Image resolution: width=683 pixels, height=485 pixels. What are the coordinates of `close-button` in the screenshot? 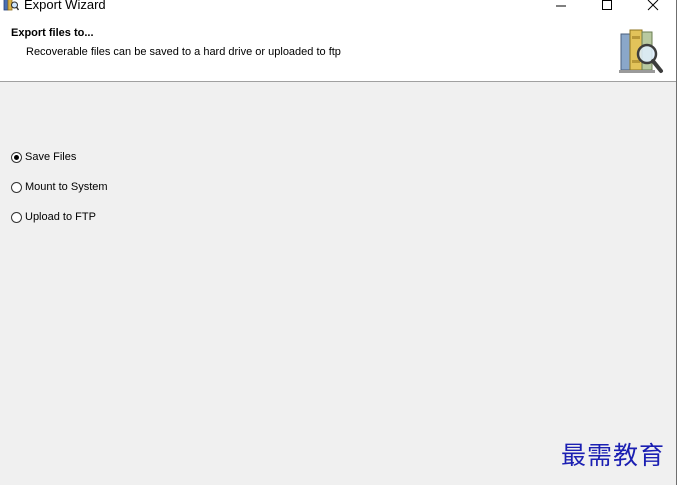 It's located at (653, 7).